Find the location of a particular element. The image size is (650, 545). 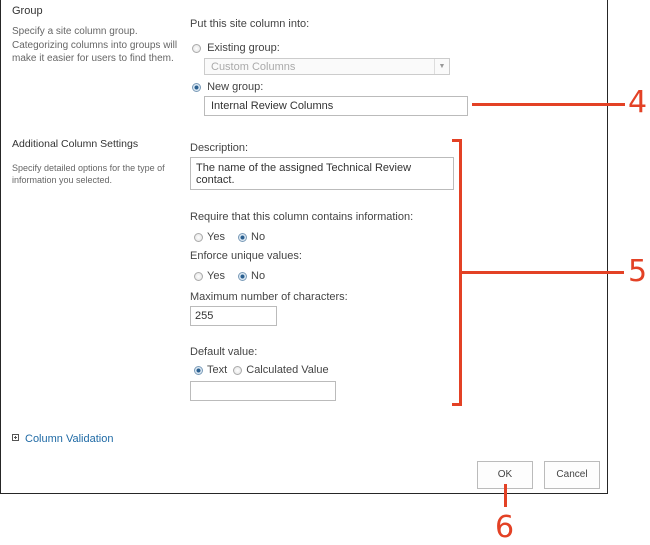

chevron-down-icon: ▼ is located at coordinates (441, 66).